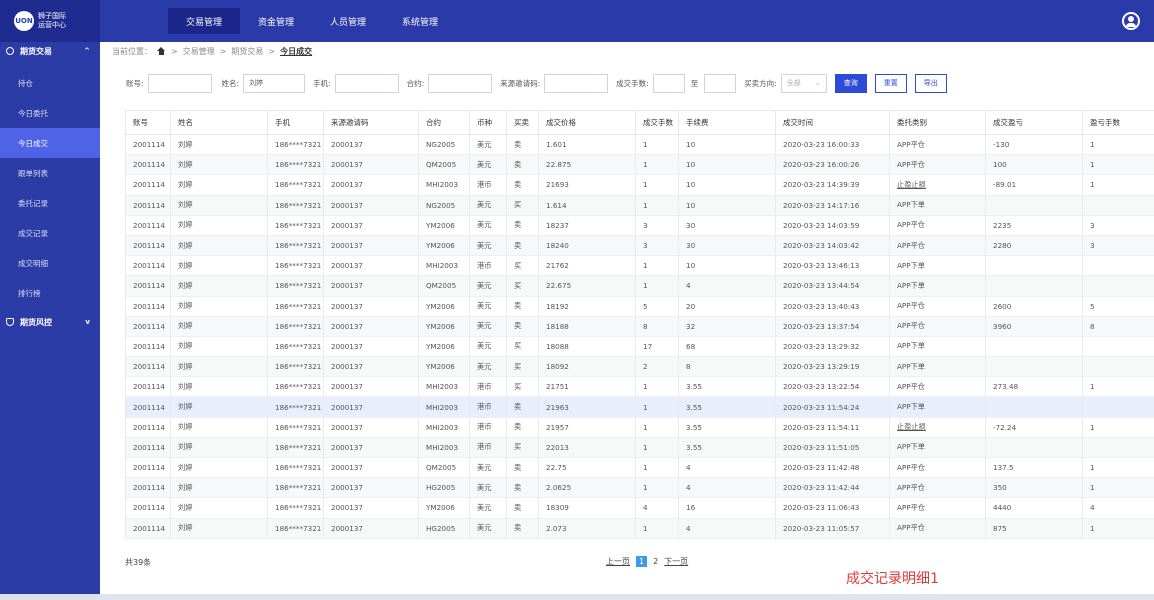  I want to click on sidebar-item-trade-details: 成交明细, so click(50, 263).